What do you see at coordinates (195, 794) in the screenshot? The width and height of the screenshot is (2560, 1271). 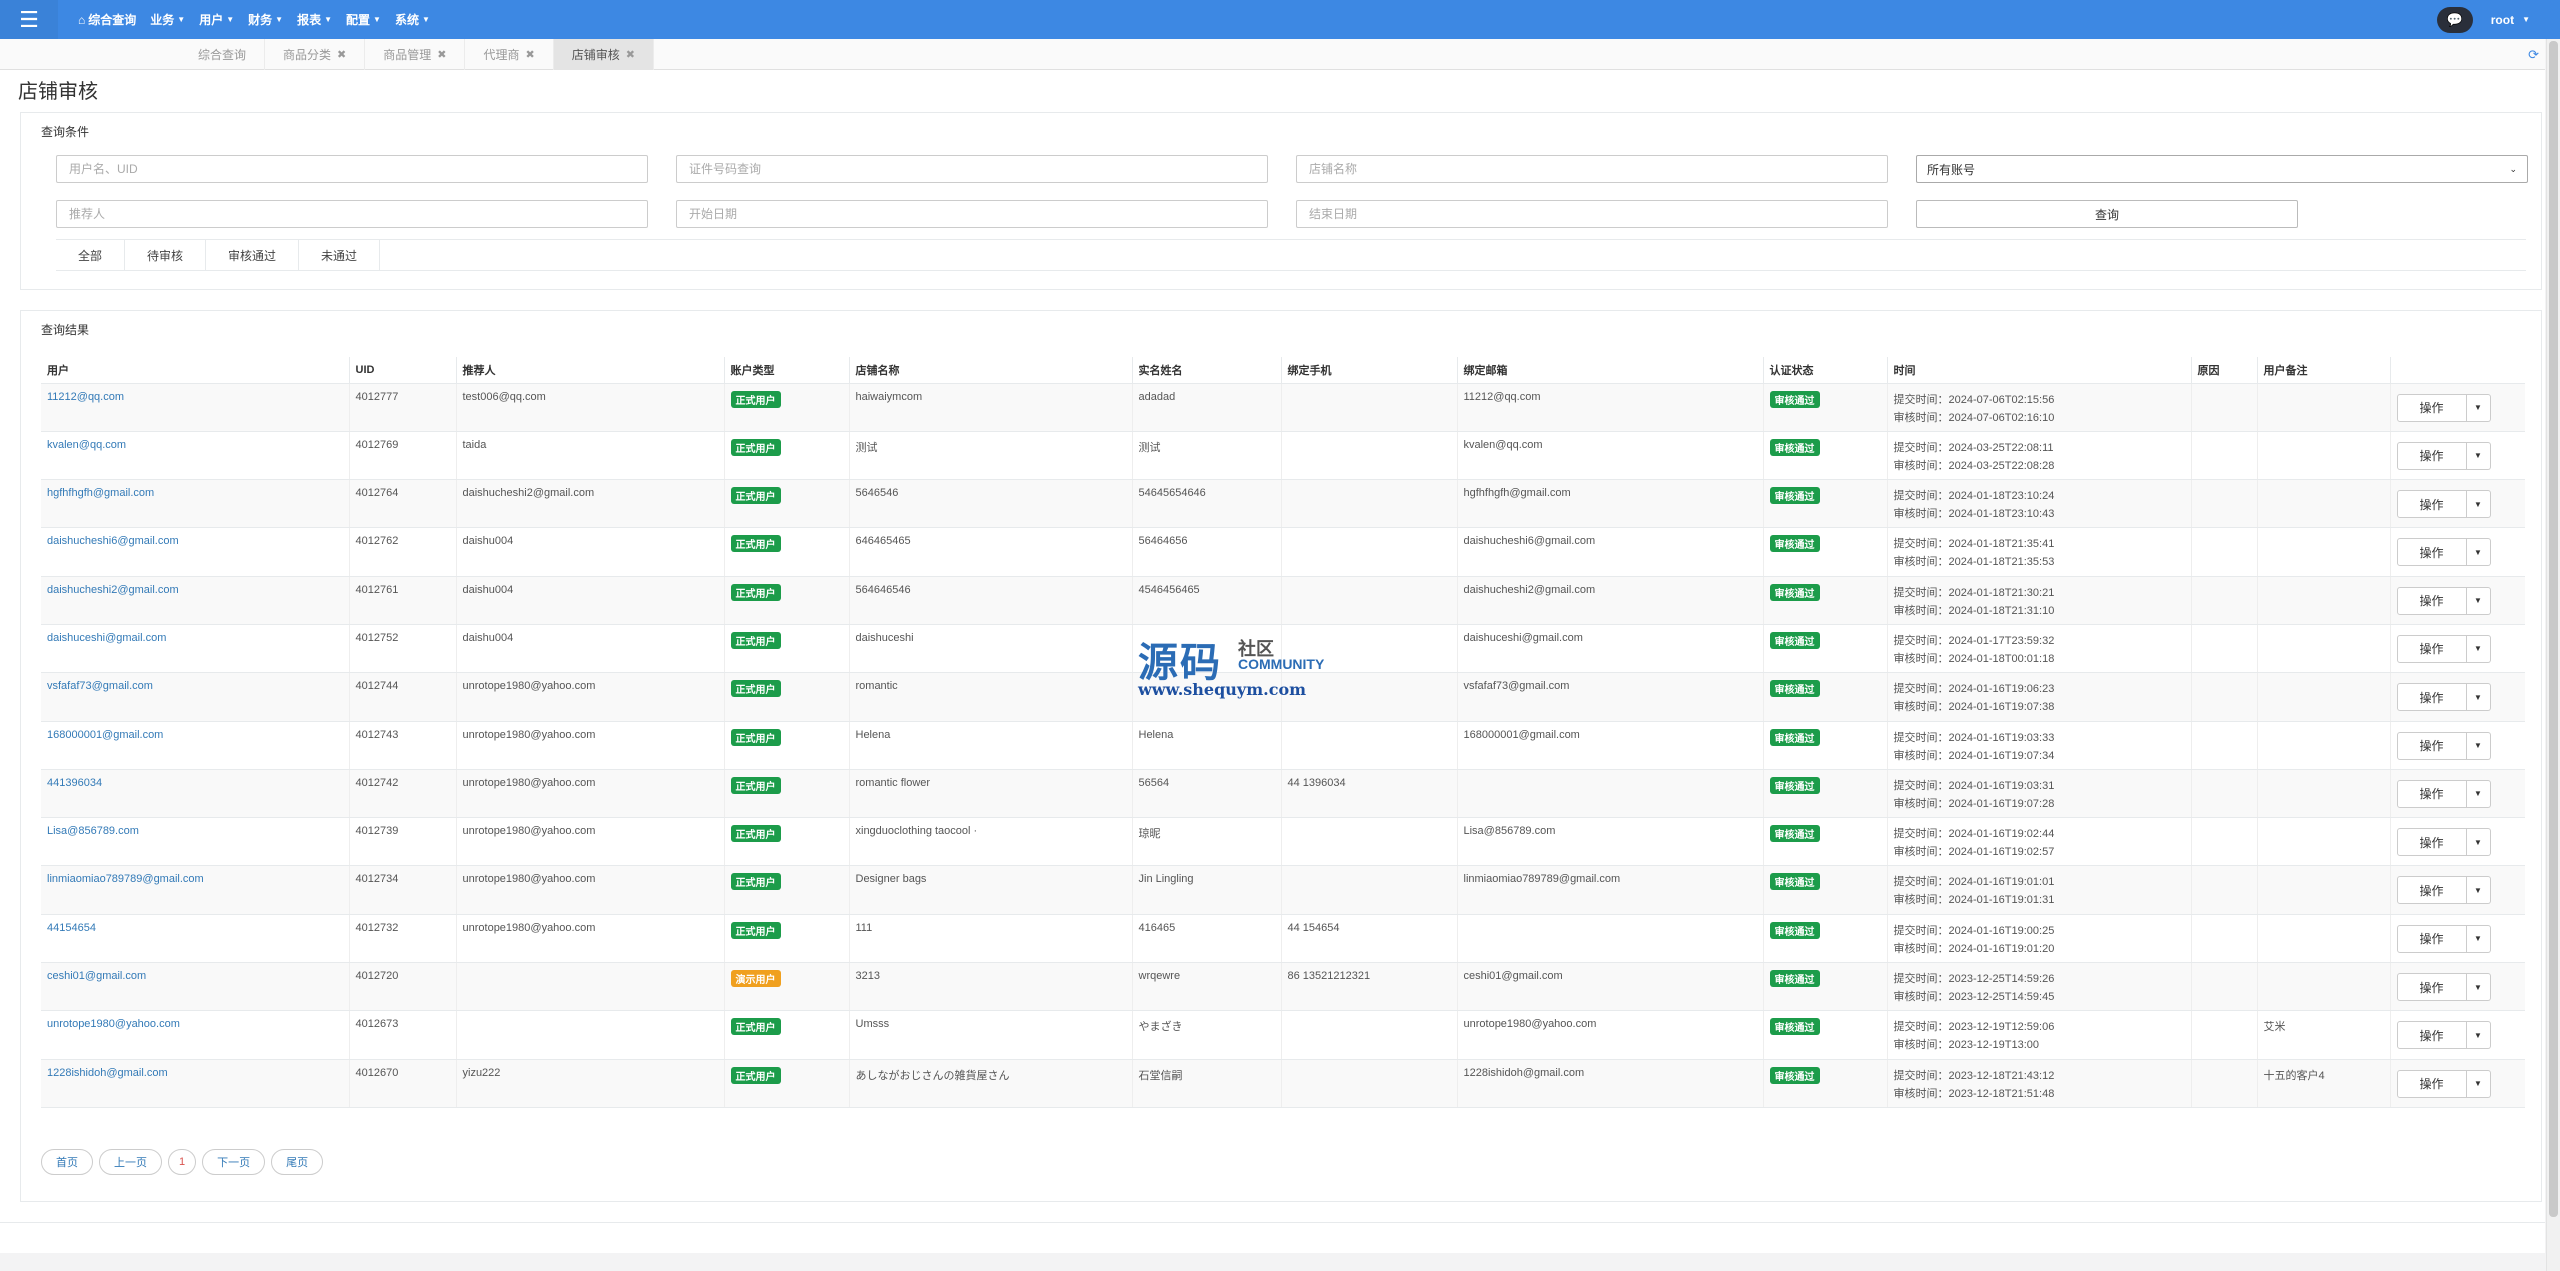 I see `cell-user: 441396034` at bounding box center [195, 794].